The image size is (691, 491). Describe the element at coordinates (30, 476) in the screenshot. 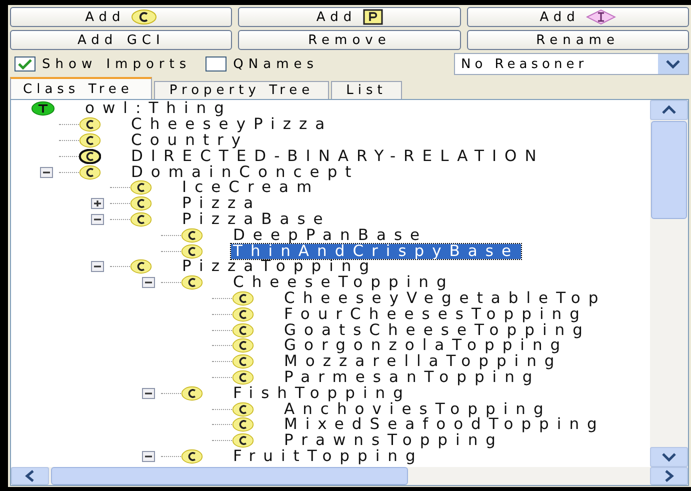

I see `scroll-left-icon` at that location.